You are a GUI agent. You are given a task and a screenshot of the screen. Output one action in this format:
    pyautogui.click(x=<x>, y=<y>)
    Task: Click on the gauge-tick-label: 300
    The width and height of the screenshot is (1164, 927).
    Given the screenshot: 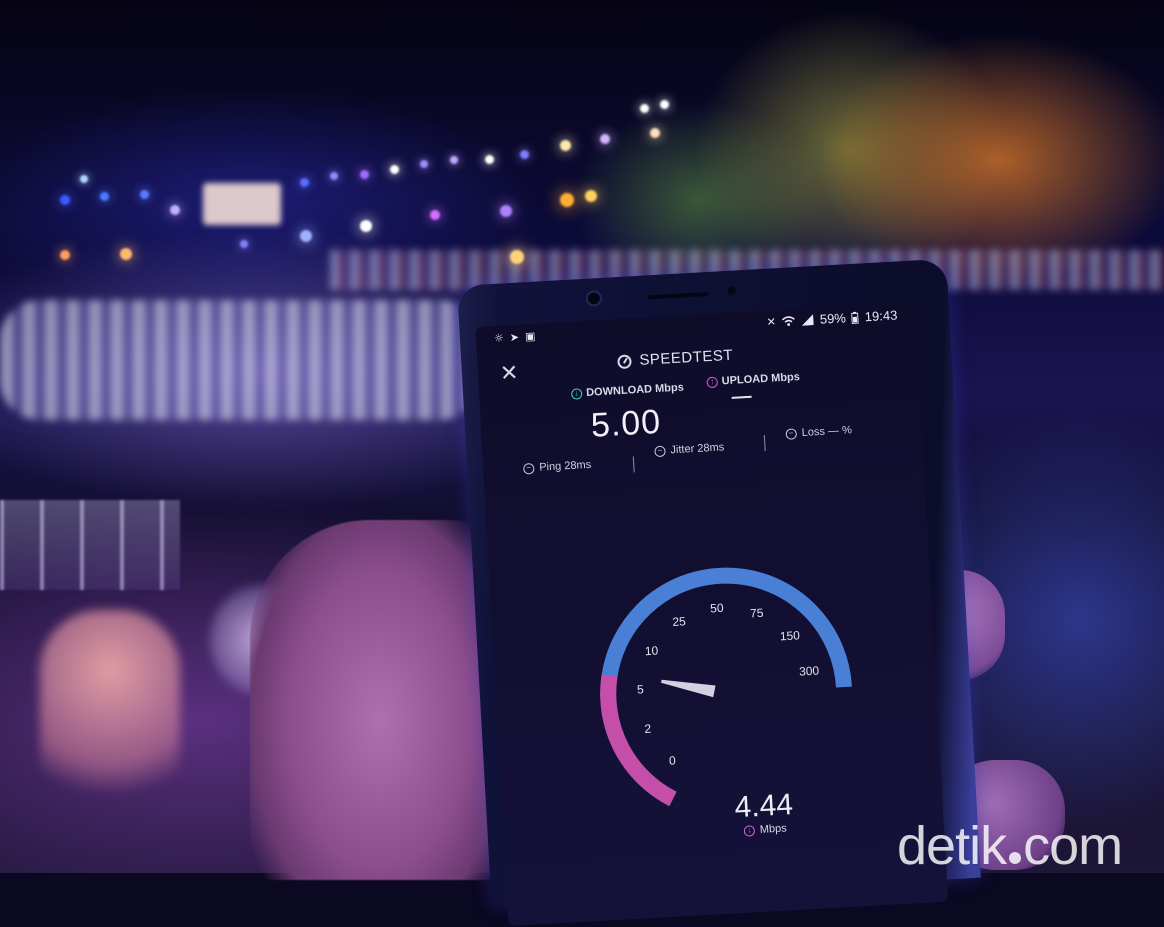 What is the action you would take?
    pyautogui.click(x=809, y=670)
    